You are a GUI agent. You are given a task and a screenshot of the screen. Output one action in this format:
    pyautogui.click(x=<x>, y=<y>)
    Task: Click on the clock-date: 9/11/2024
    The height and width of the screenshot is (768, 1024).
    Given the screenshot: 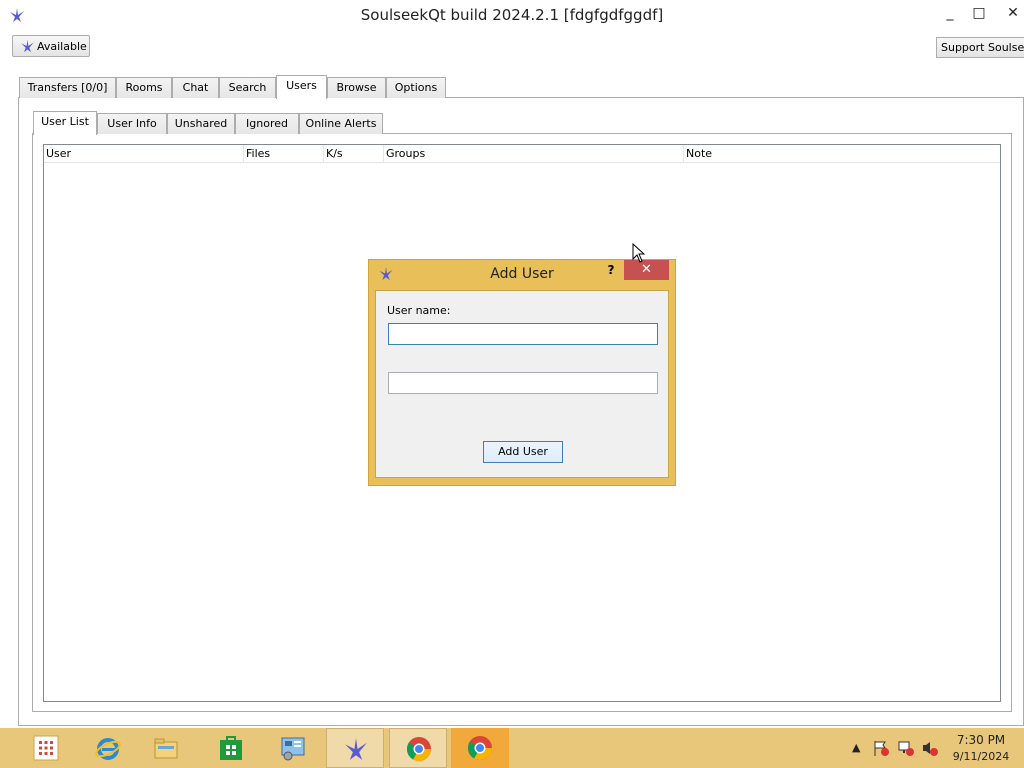 What is the action you would take?
    pyautogui.click(x=981, y=756)
    